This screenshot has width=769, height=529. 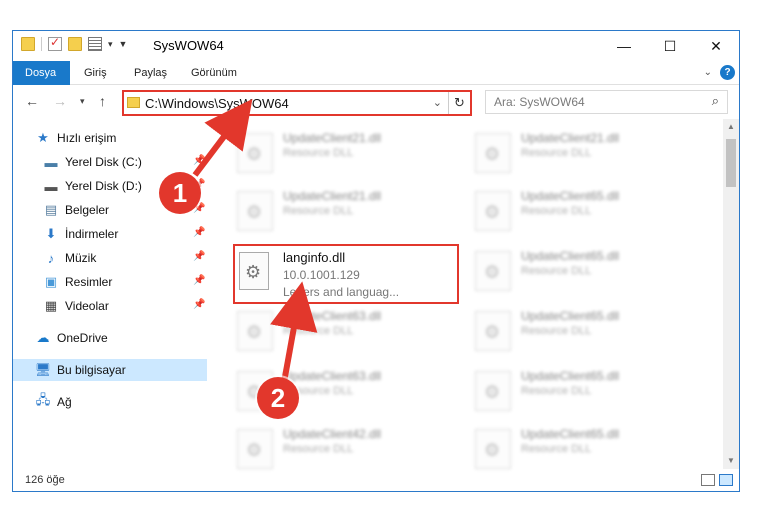 I want to click on folder-icon, so click(x=133, y=102).